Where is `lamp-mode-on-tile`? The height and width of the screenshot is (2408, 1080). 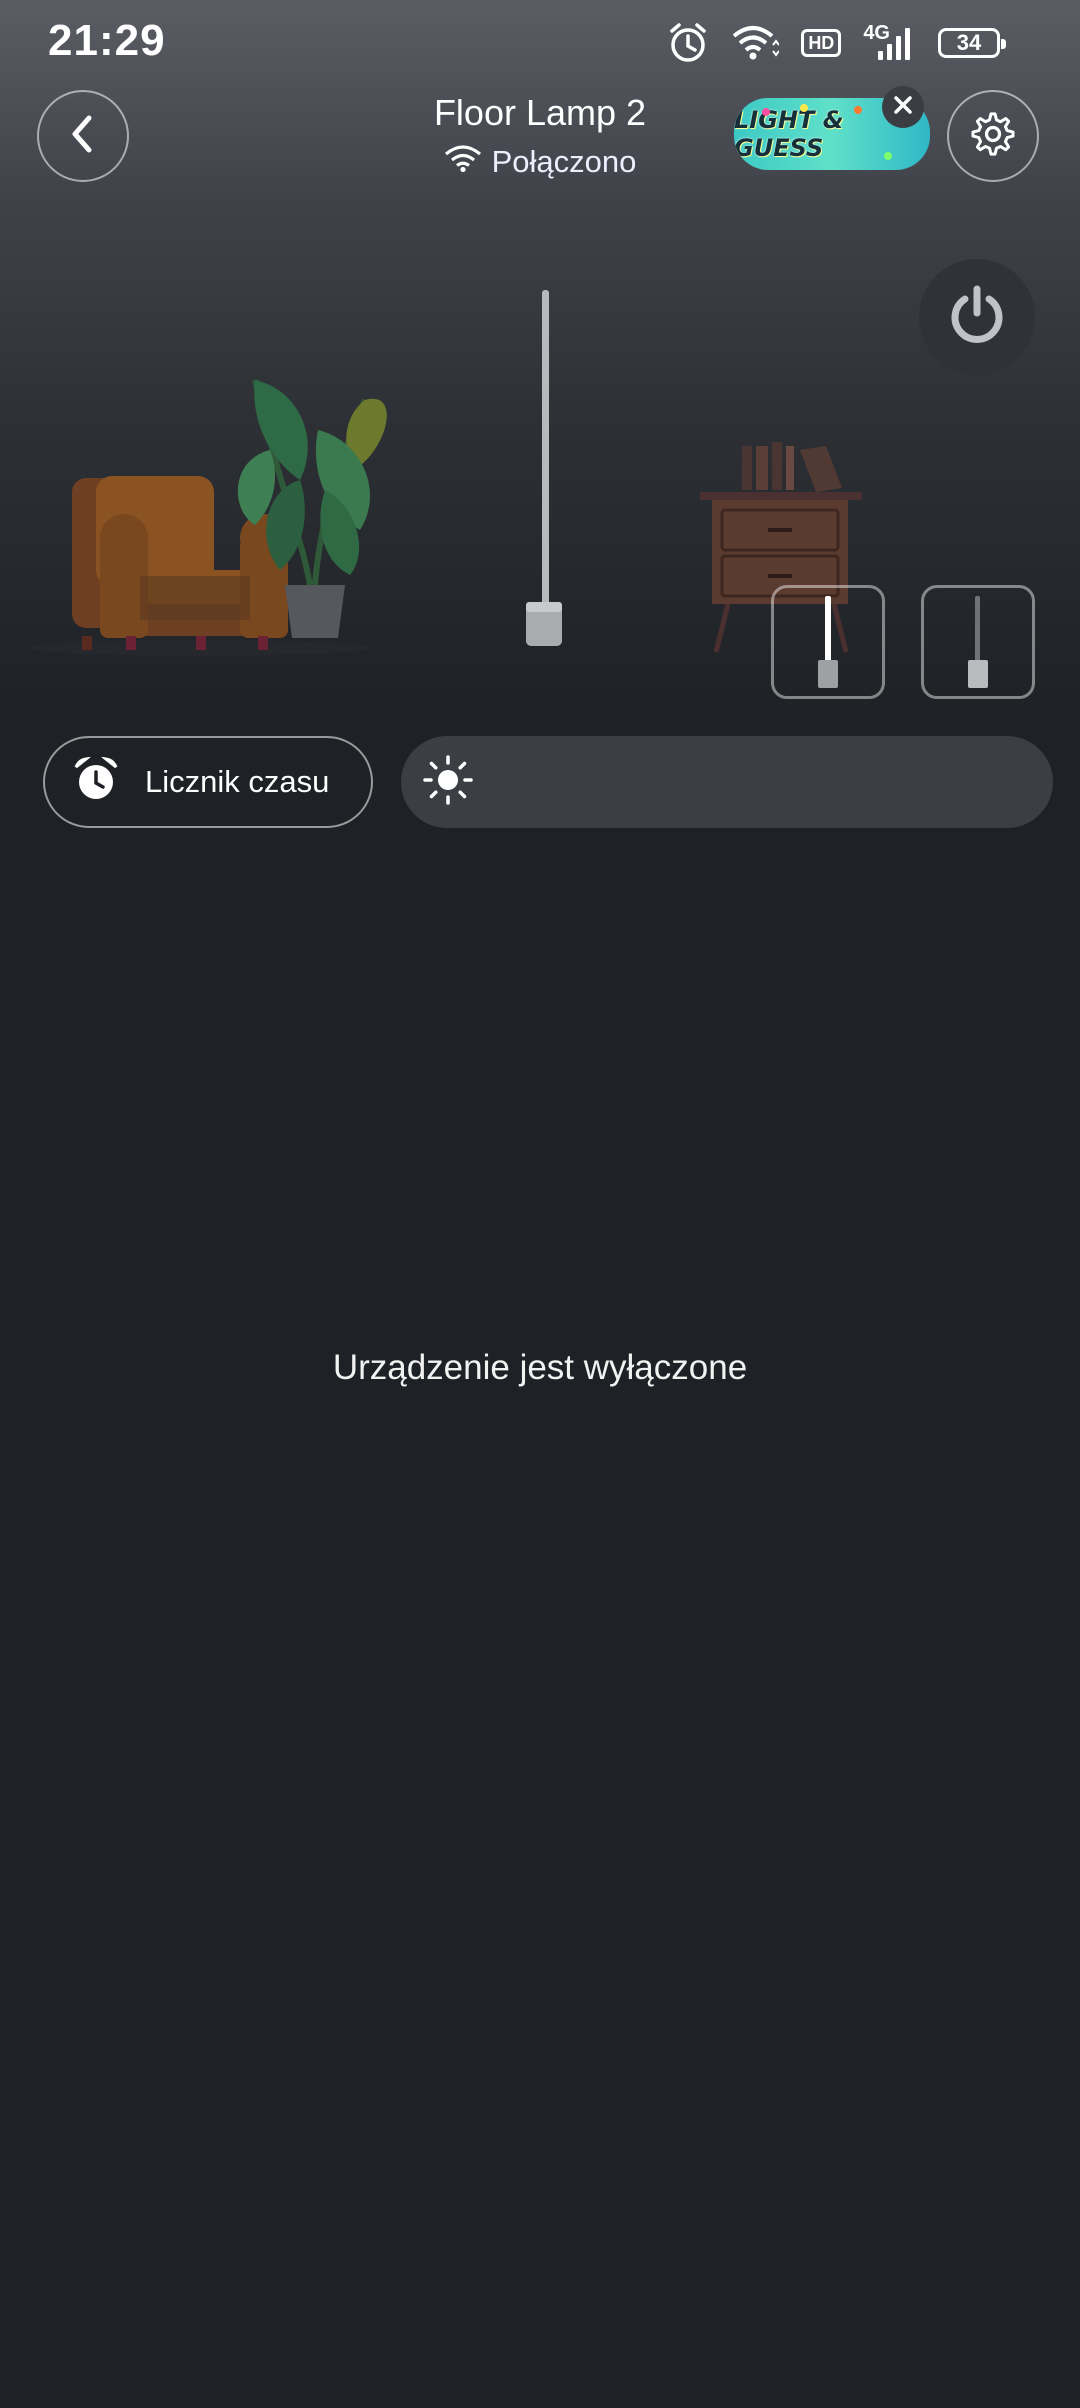 lamp-mode-on-tile is located at coordinates (828, 642).